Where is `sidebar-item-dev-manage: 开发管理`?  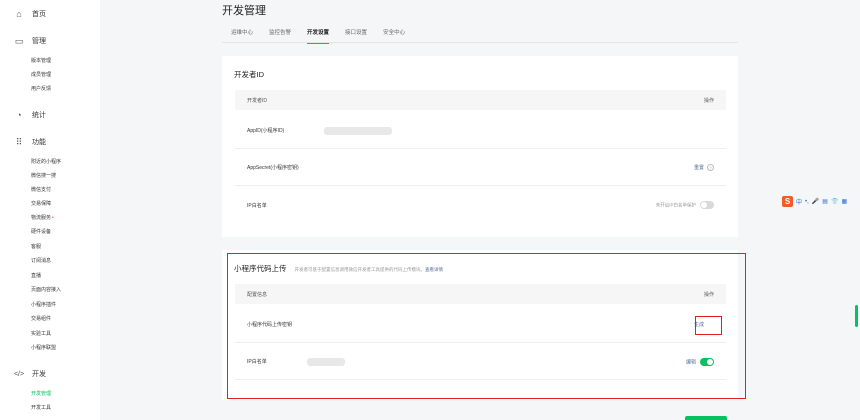
sidebar-item-dev-manage: 开发管理 is located at coordinates (41, 393).